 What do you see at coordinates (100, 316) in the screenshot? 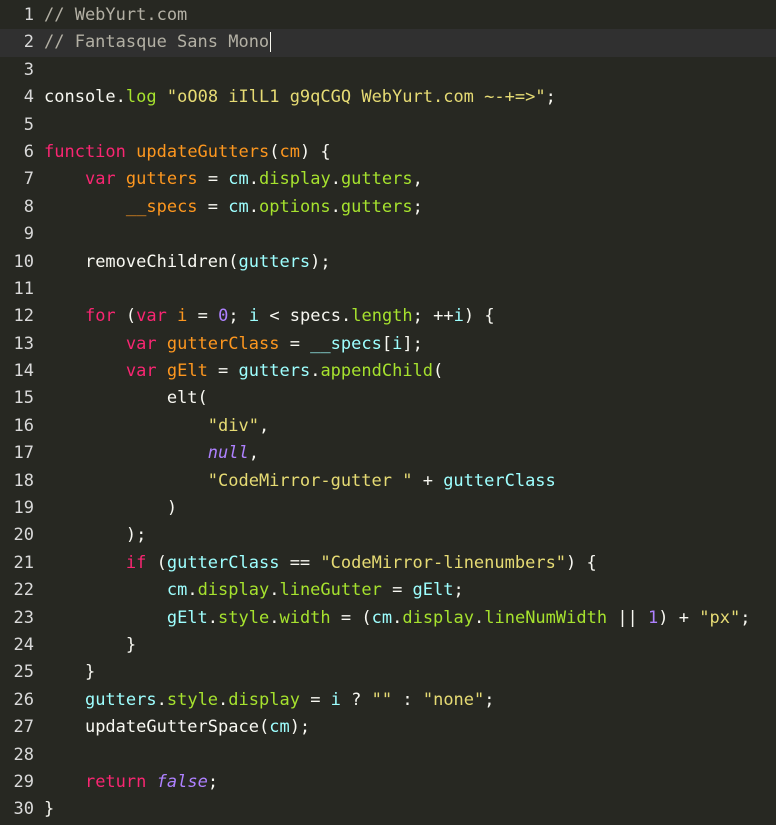
I see `code-token: for` at bounding box center [100, 316].